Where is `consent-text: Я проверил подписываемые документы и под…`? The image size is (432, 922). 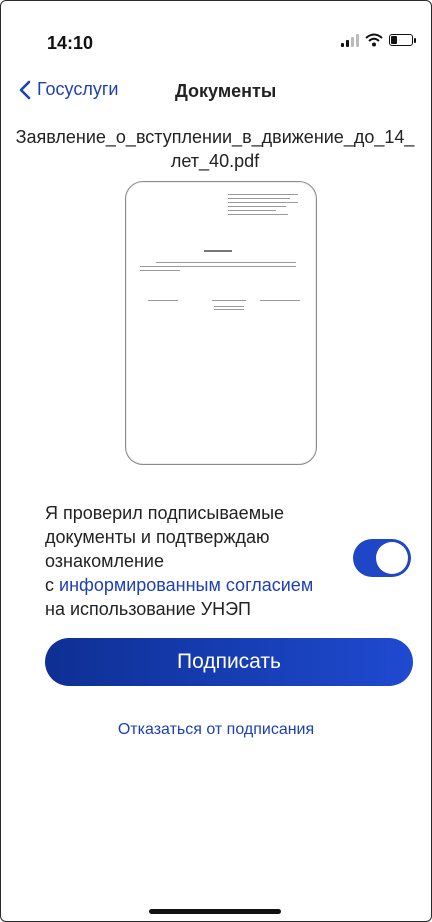
consent-text: Я проверил подписываемые документы и под… is located at coordinates (195, 561).